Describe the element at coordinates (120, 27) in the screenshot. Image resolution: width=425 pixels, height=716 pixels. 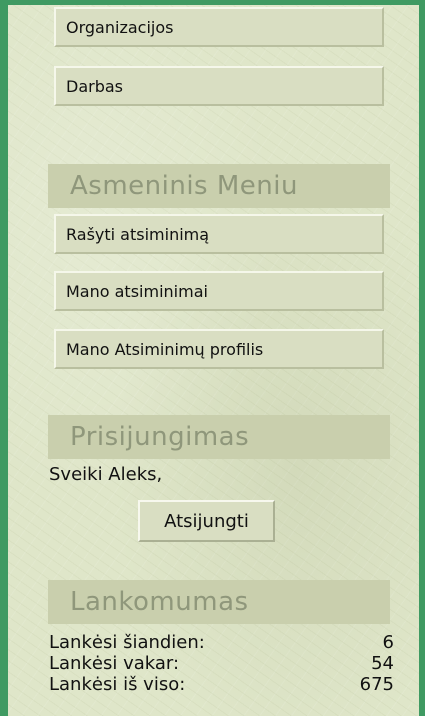
I see `menu-item-label: Organizacijos` at that location.